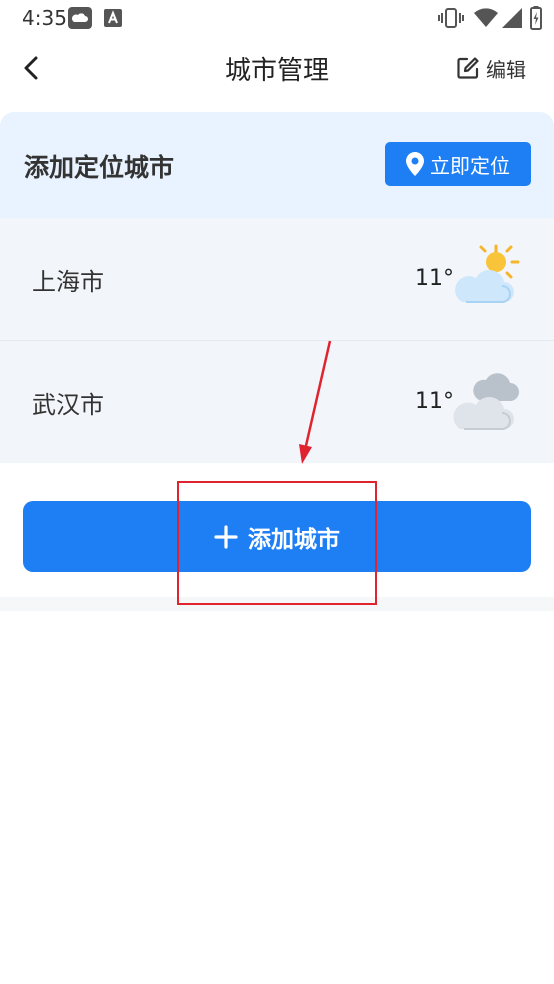  What do you see at coordinates (80, 18) in the screenshot?
I see `weather-cloud-icon` at bounding box center [80, 18].